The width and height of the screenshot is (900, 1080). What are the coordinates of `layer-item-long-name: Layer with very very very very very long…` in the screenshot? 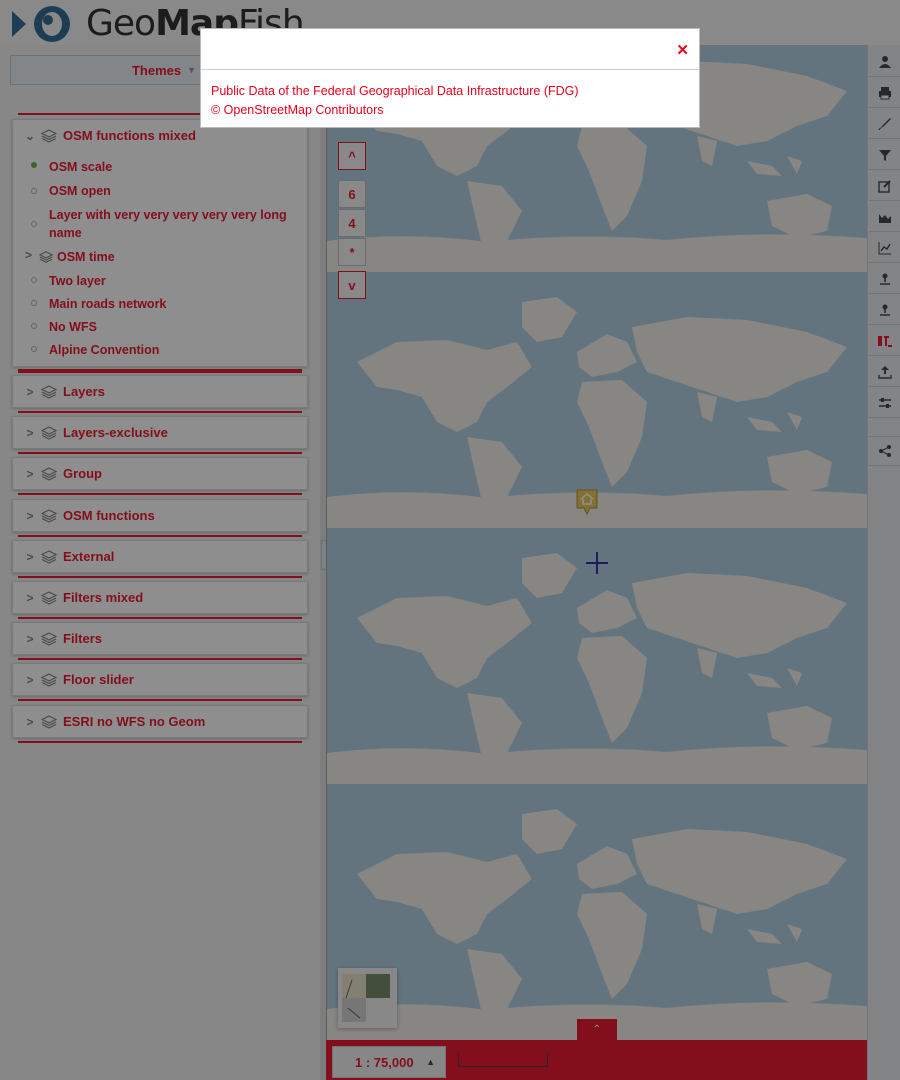 It's located at (161, 225).